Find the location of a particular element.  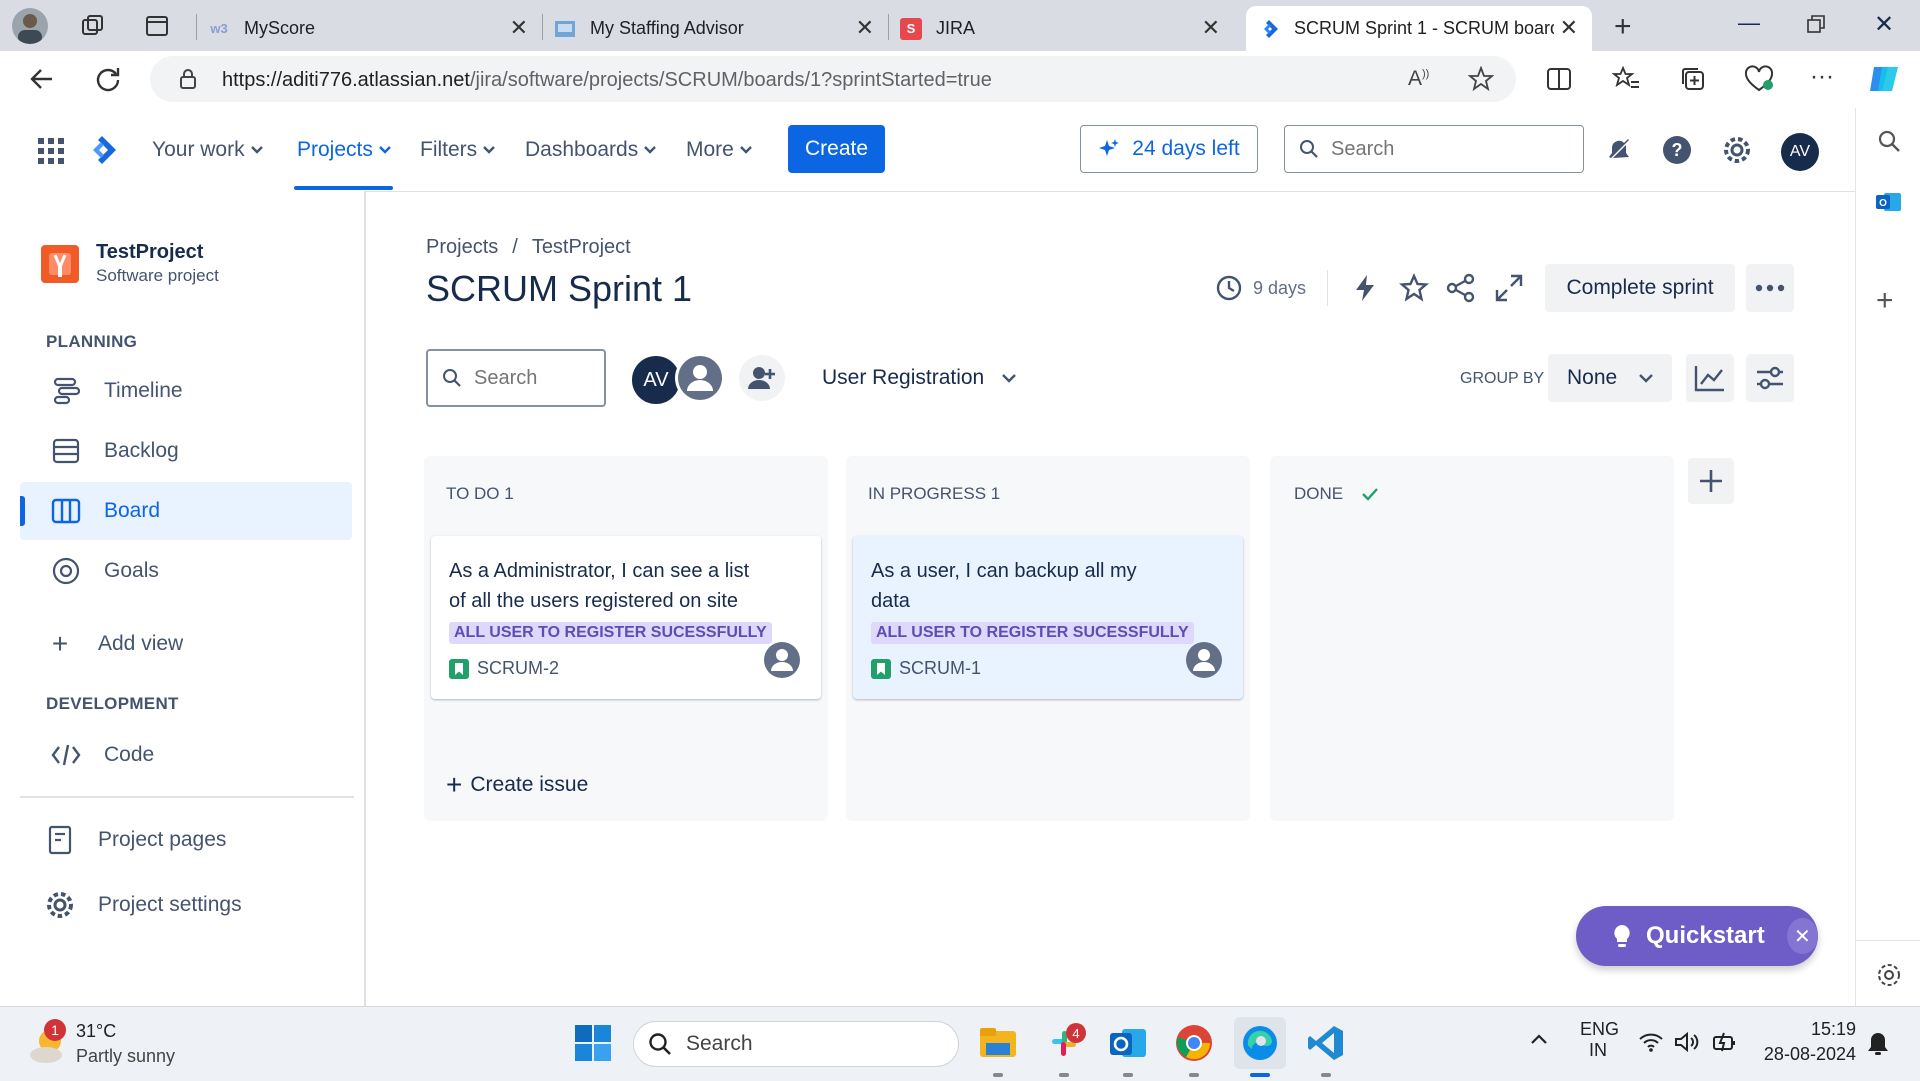

add-sidebar-app-icon: + is located at coordinates (1885, 301).